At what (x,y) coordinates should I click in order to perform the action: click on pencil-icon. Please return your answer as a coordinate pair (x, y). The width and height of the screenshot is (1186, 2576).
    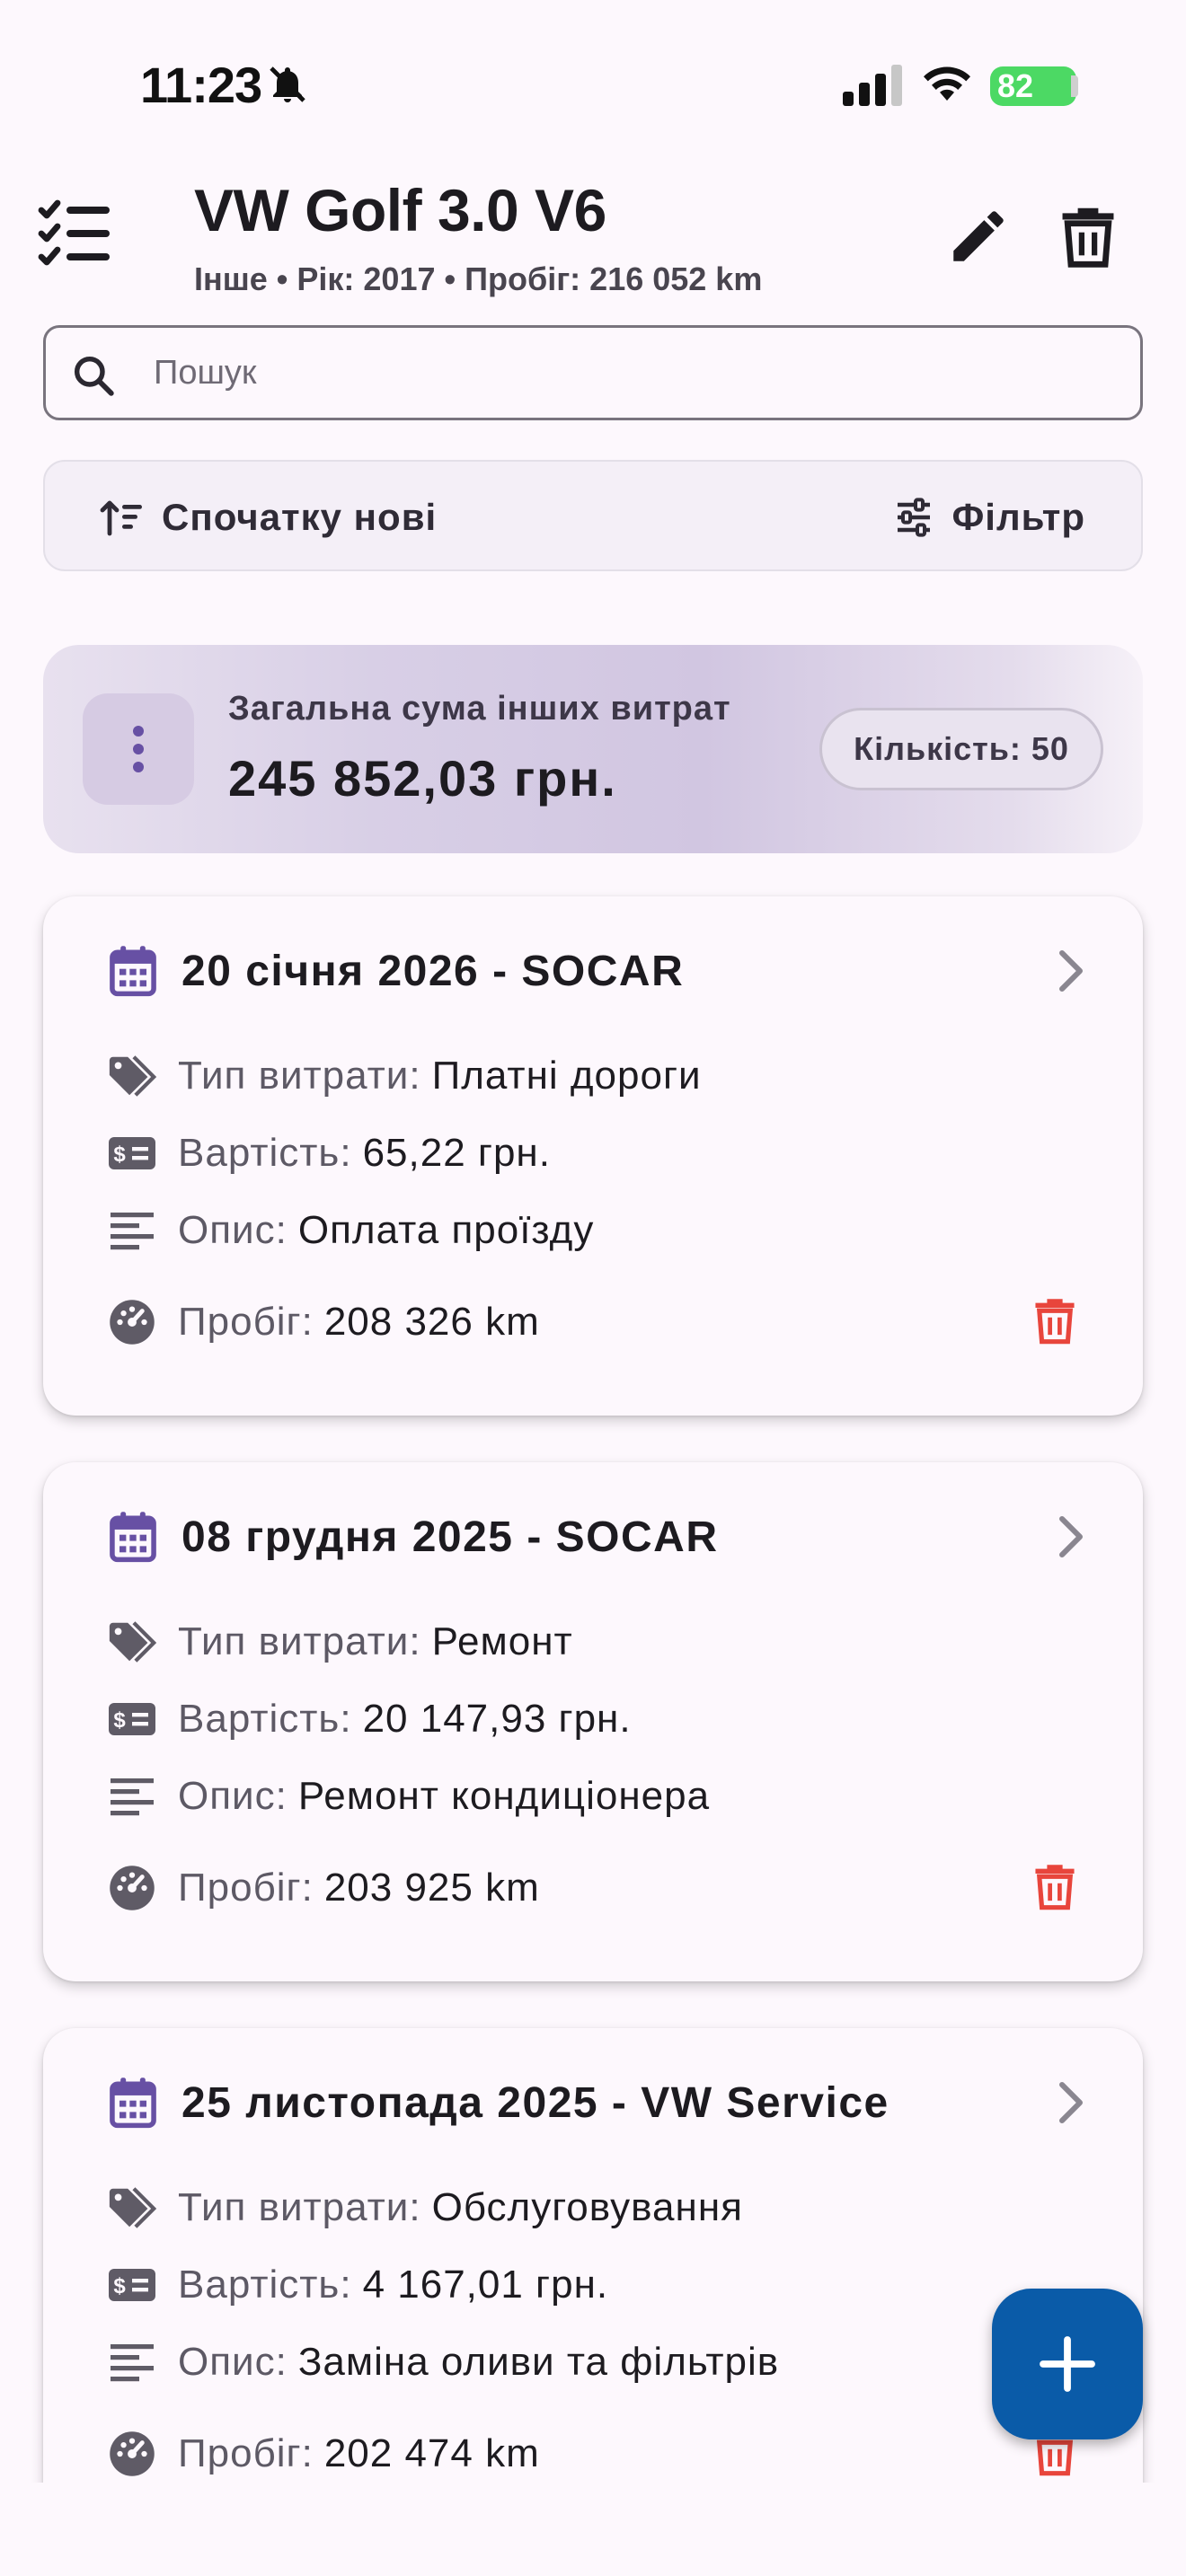
    Looking at the image, I should click on (978, 236).